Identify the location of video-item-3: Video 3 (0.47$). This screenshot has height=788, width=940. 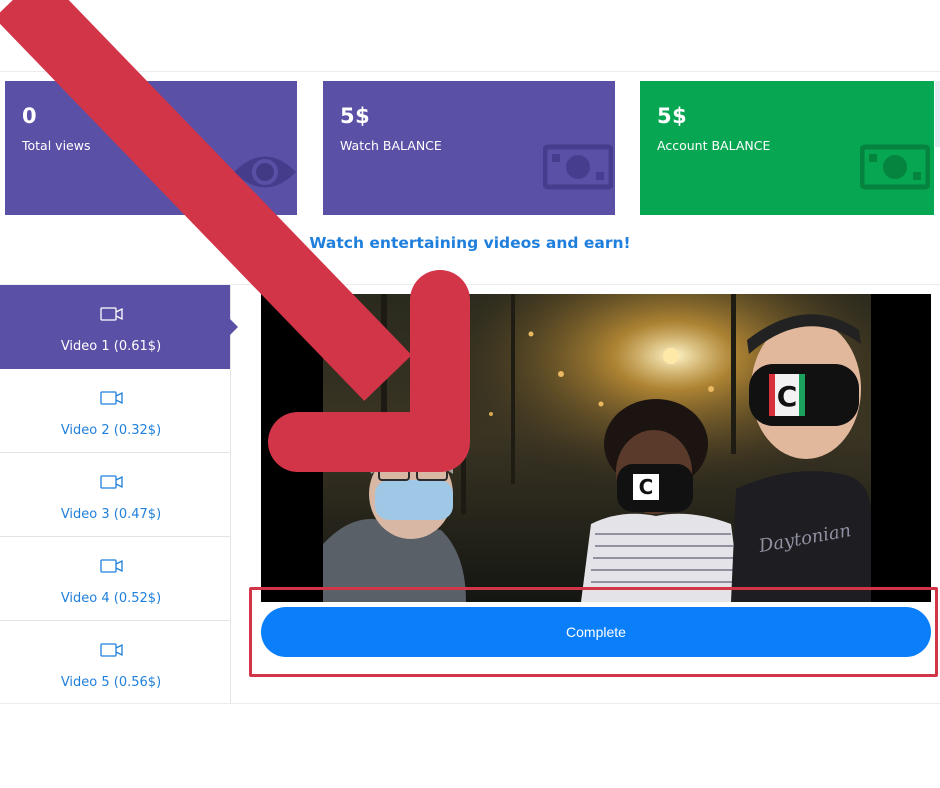
(115, 495).